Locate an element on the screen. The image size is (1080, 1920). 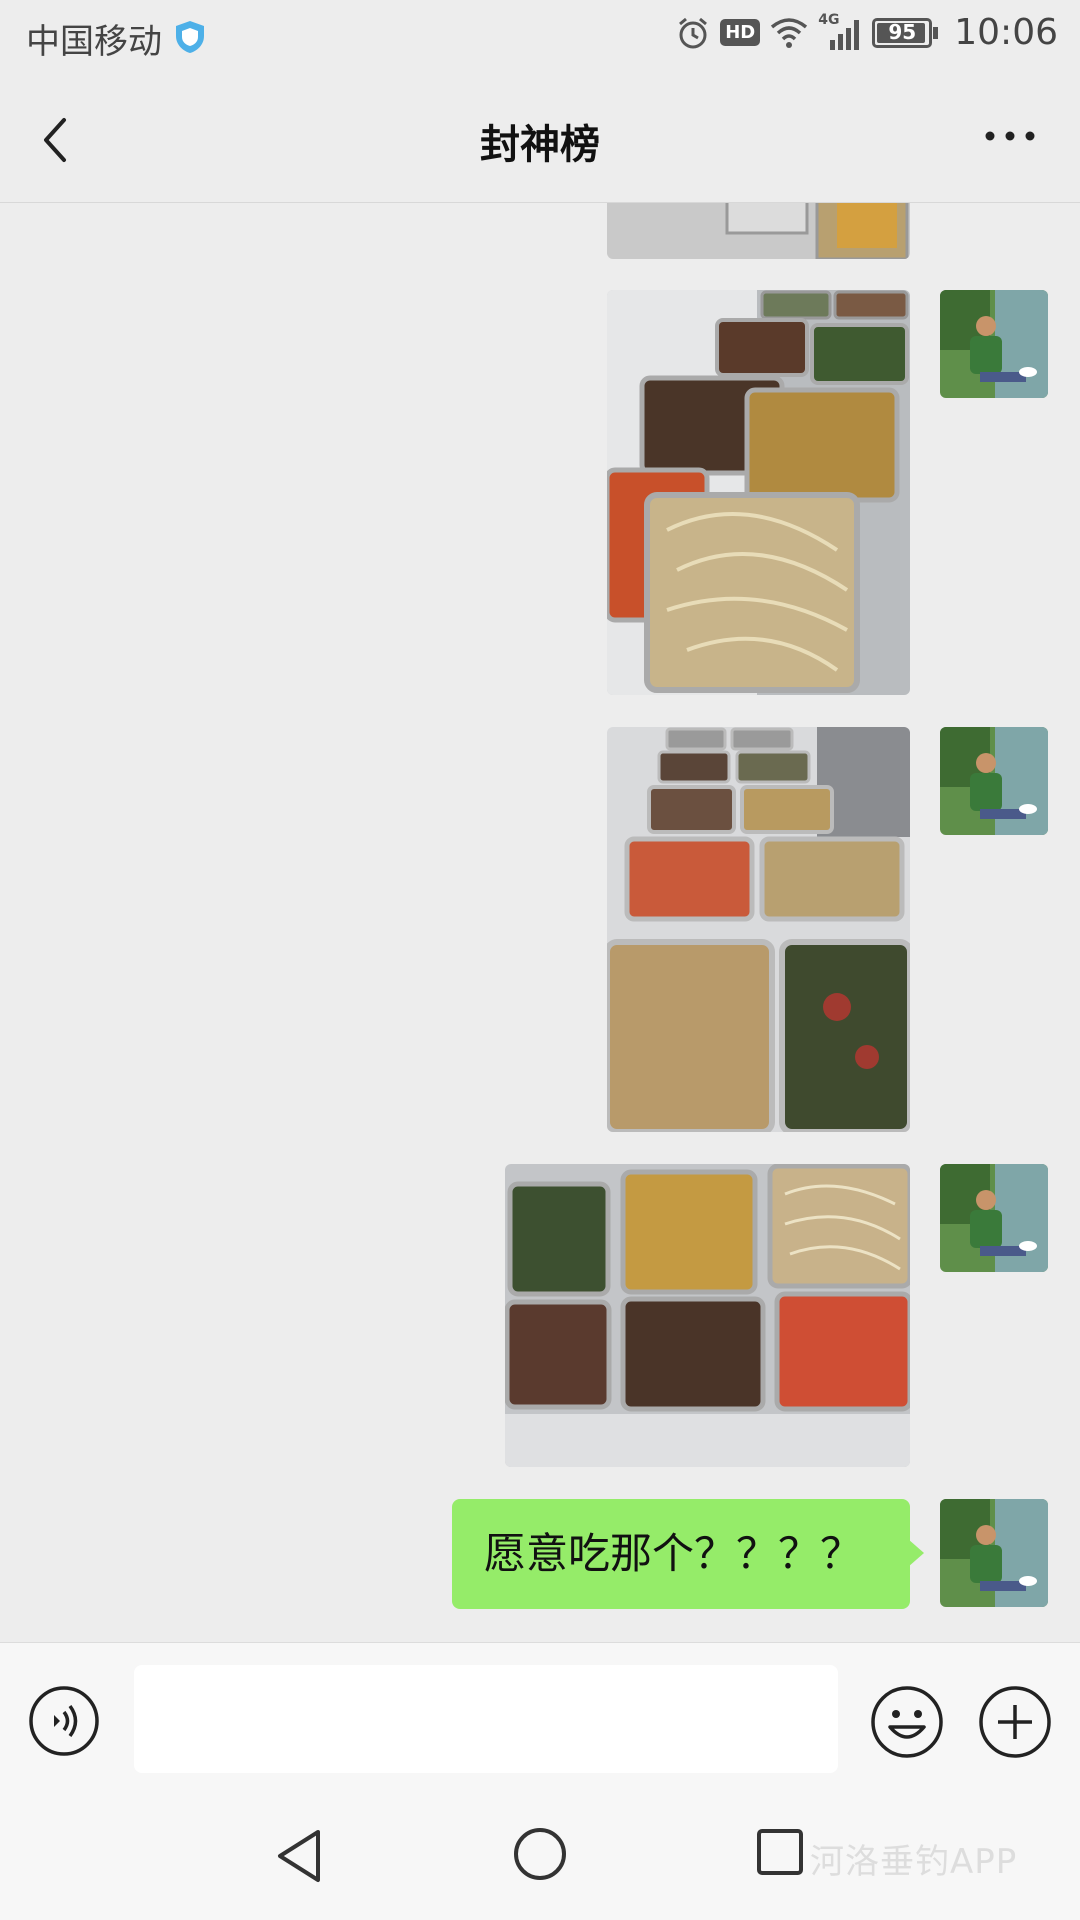
wifi-icon is located at coordinates (789, 32).